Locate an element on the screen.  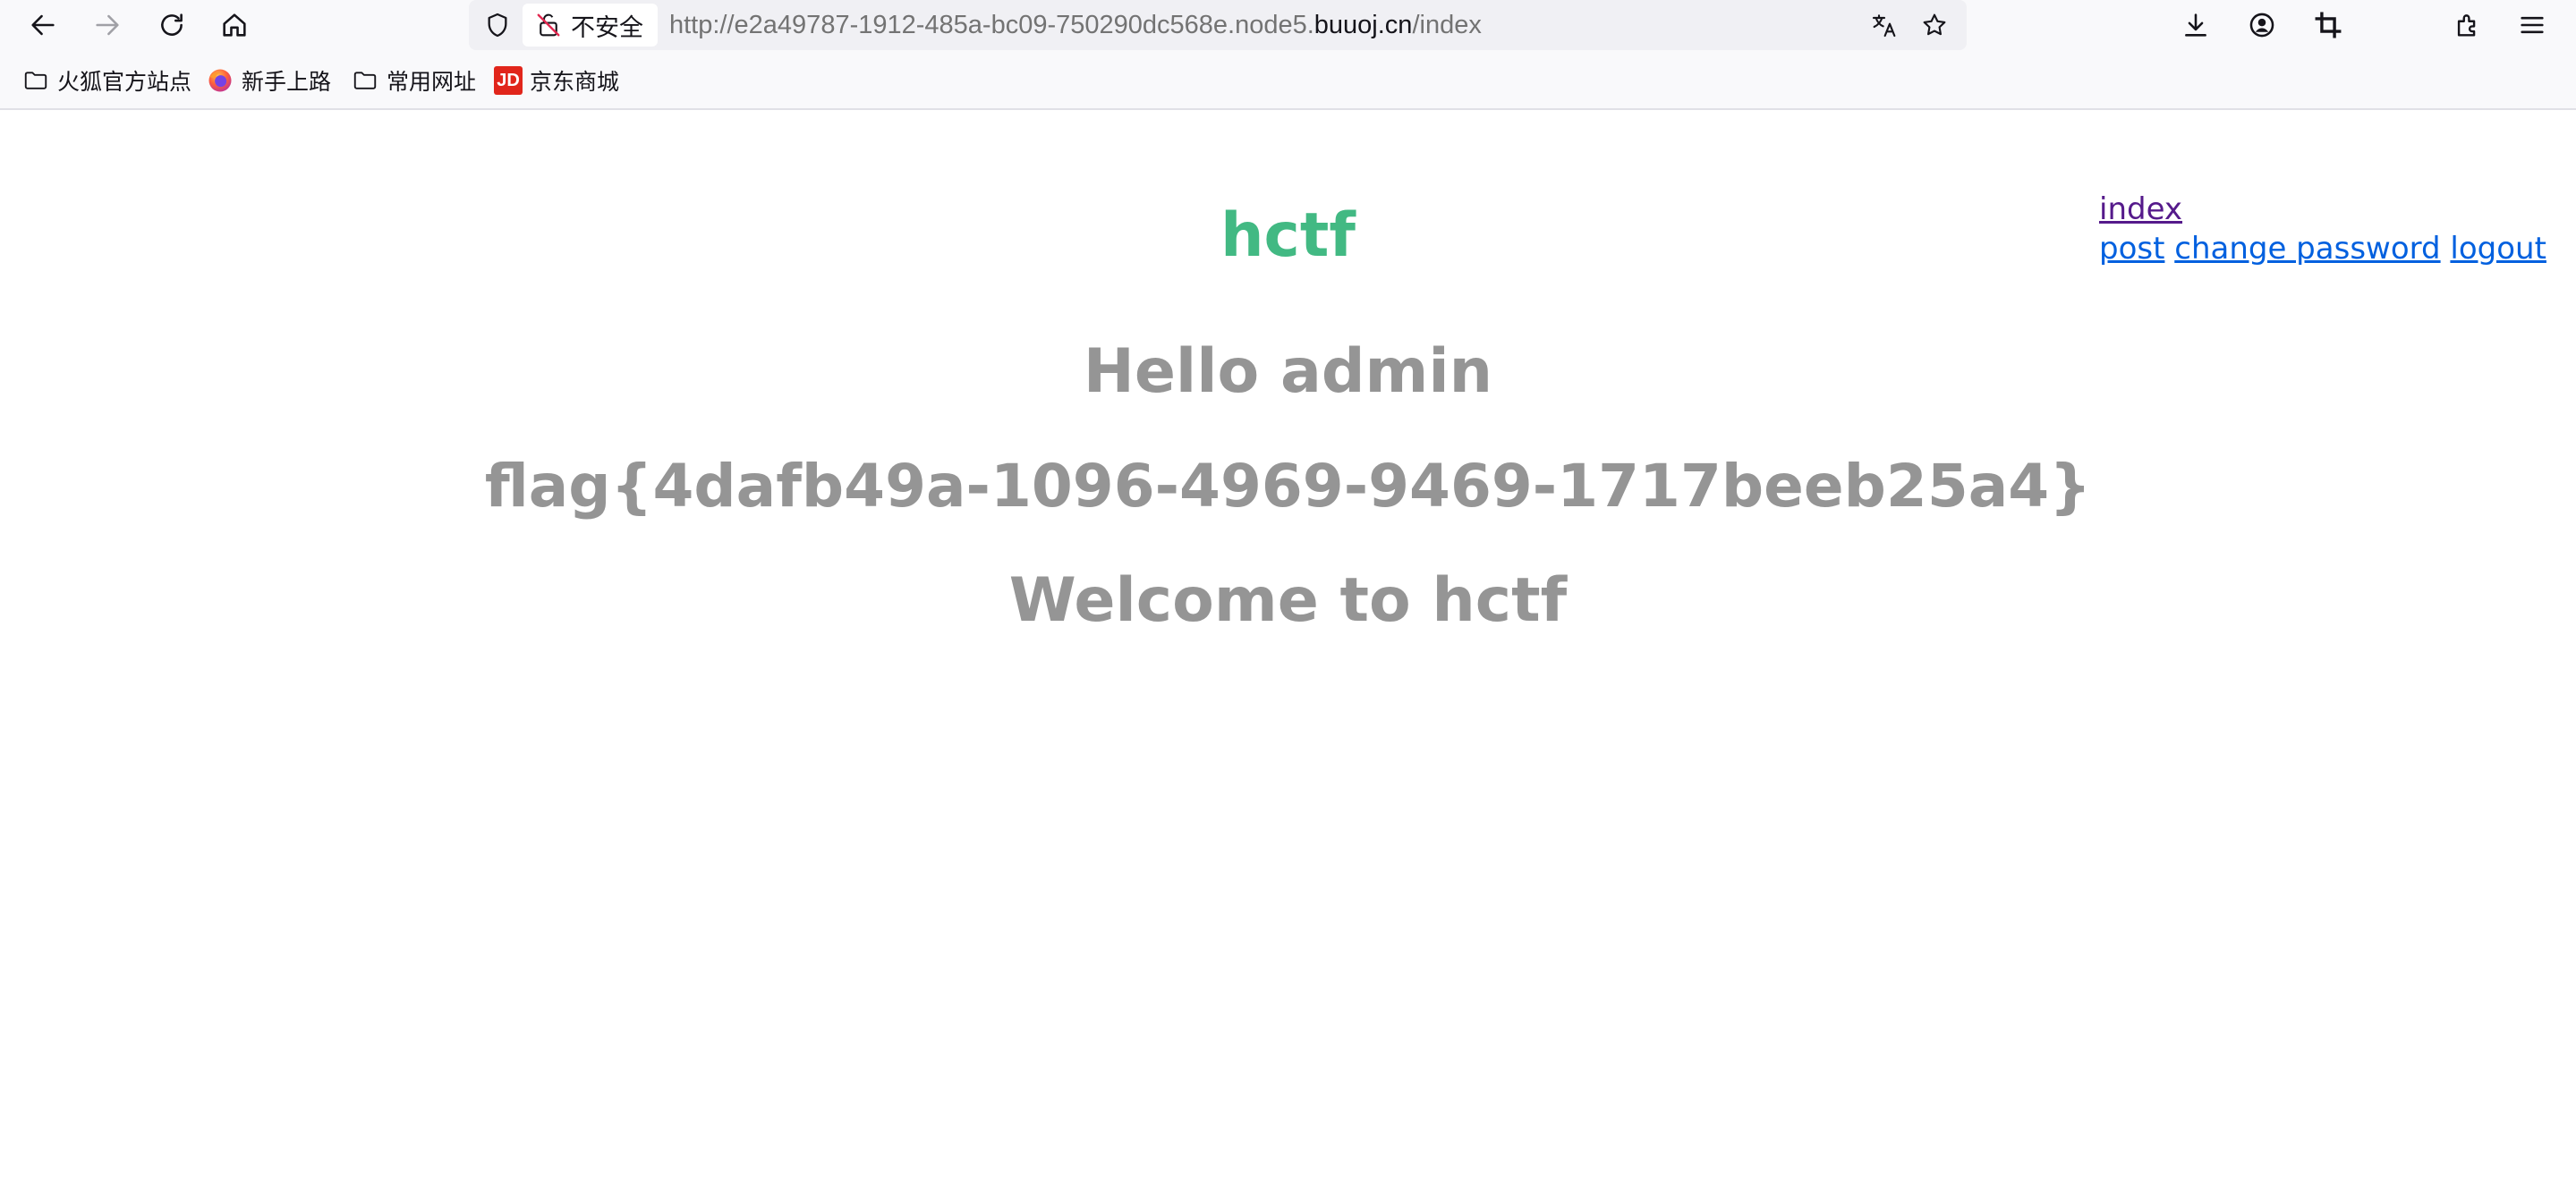
download-icon is located at coordinates (2195, 25).